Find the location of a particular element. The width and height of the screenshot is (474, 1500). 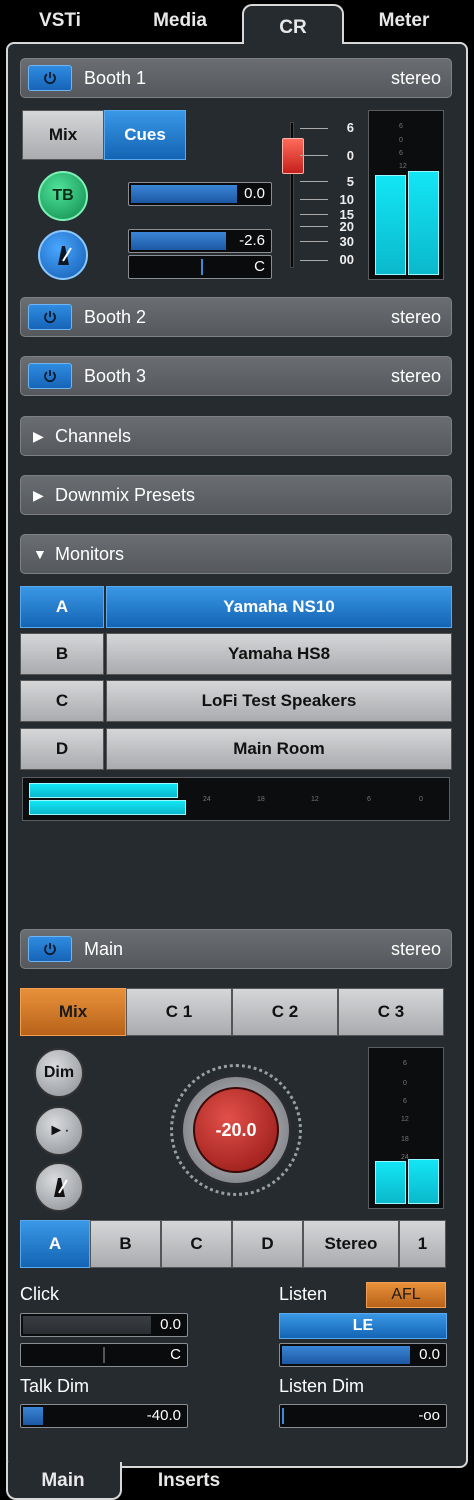

main-source-tabs: Mix C 1 C 2 C 3 is located at coordinates (232, 1012).